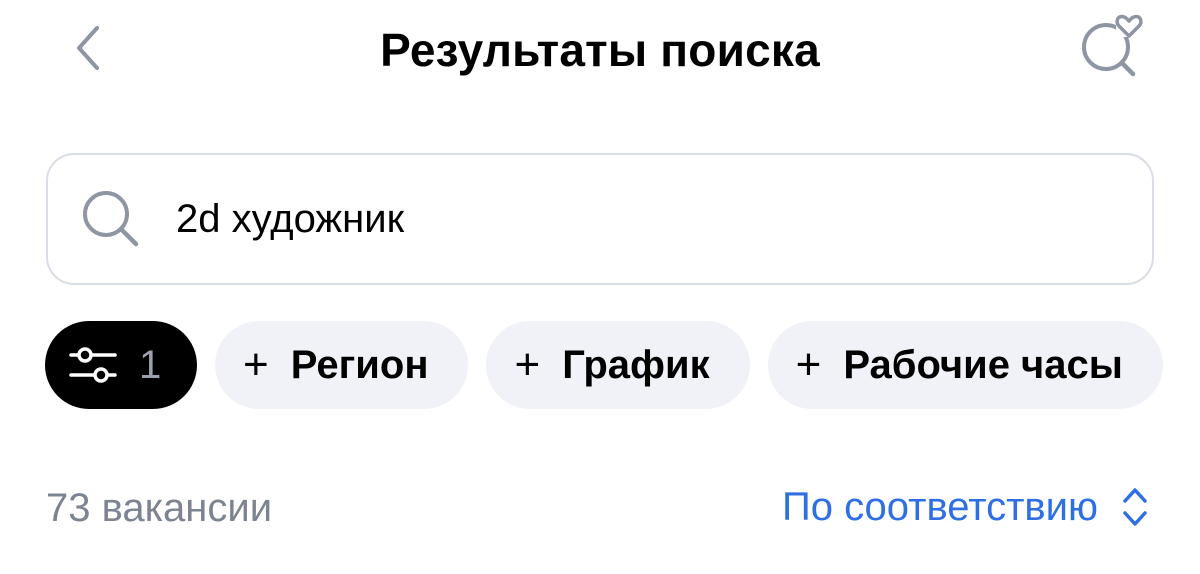 This screenshot has height=574, width=1200. Describe the element at coordinates (121, 365) in the screenshot. I see `filters-button: 1` at that location.